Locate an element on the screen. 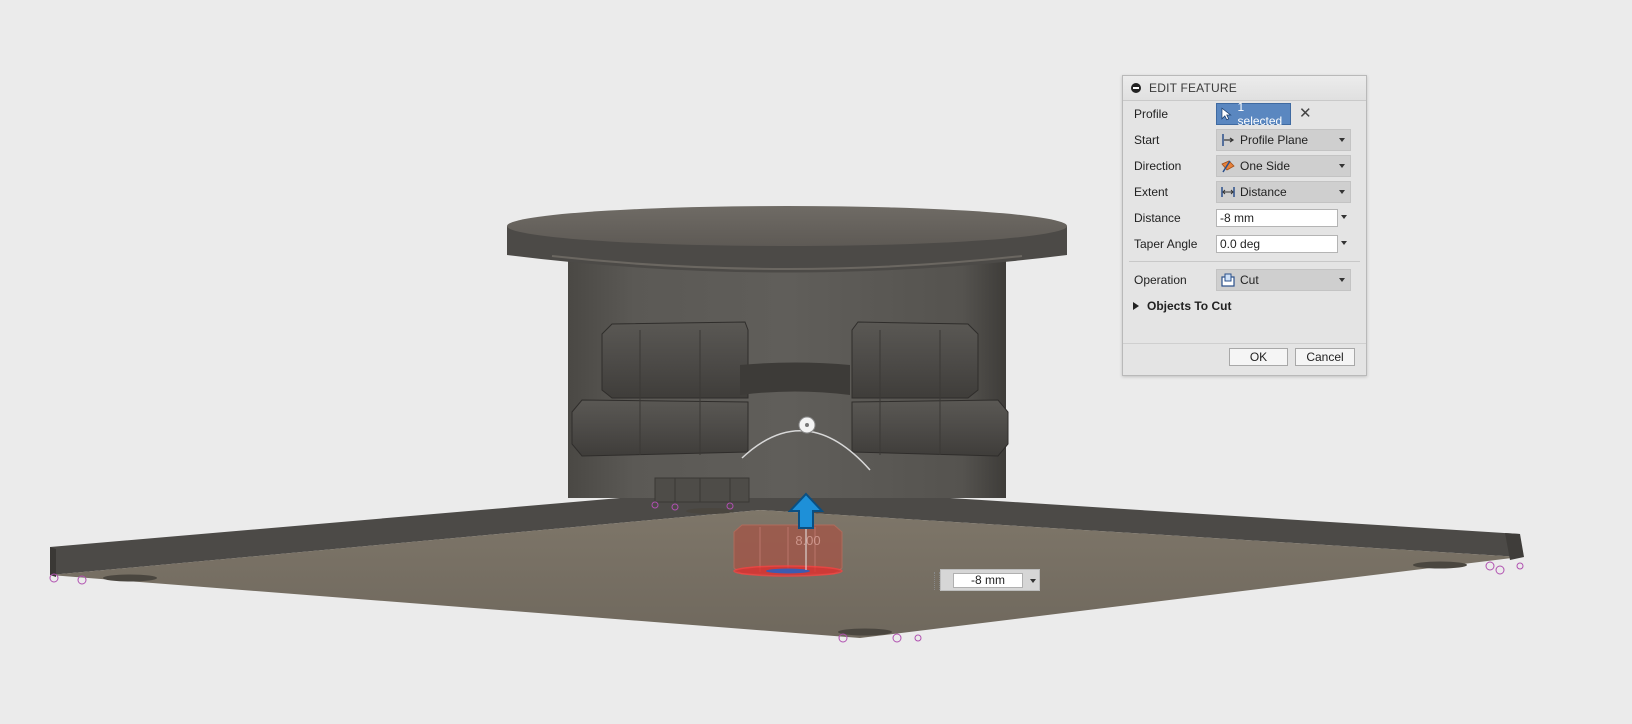 Image resolution: width=1632 pixels, height=724 pixels. taper-angle-input: 0.0 deg is located at coordinates (1277, 244).